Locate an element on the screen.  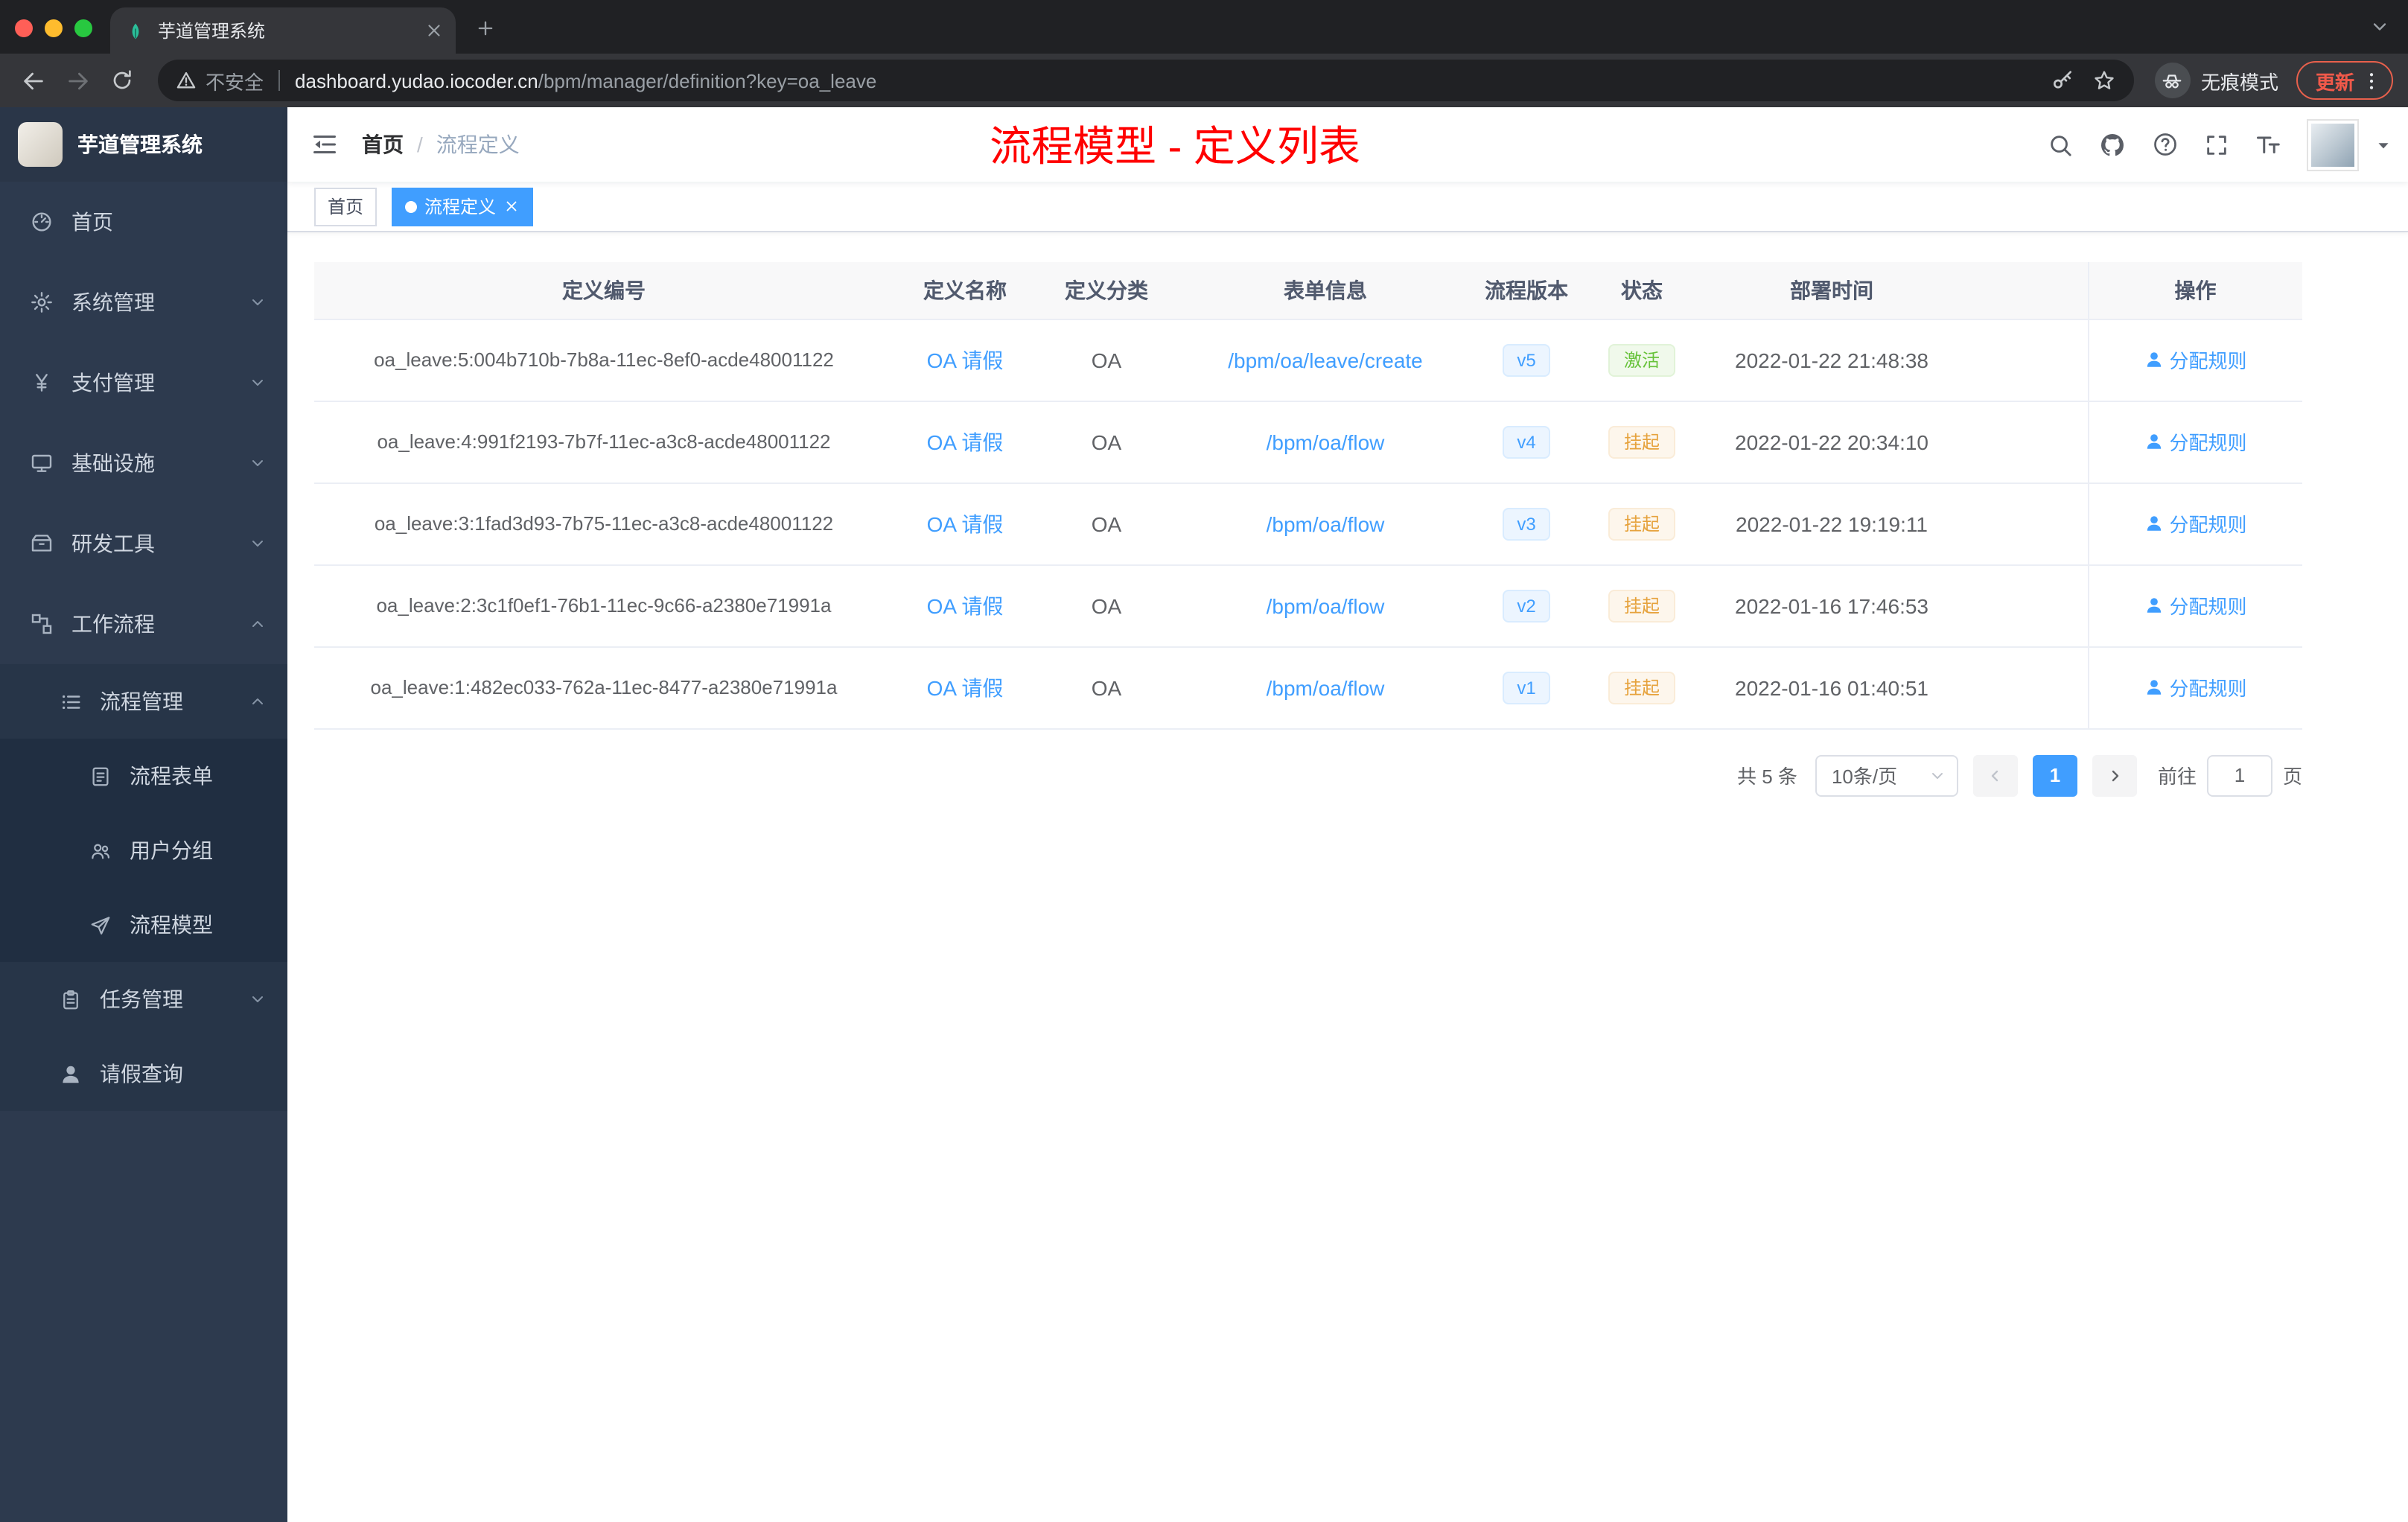
back-button is located at coordinates (33, 80).